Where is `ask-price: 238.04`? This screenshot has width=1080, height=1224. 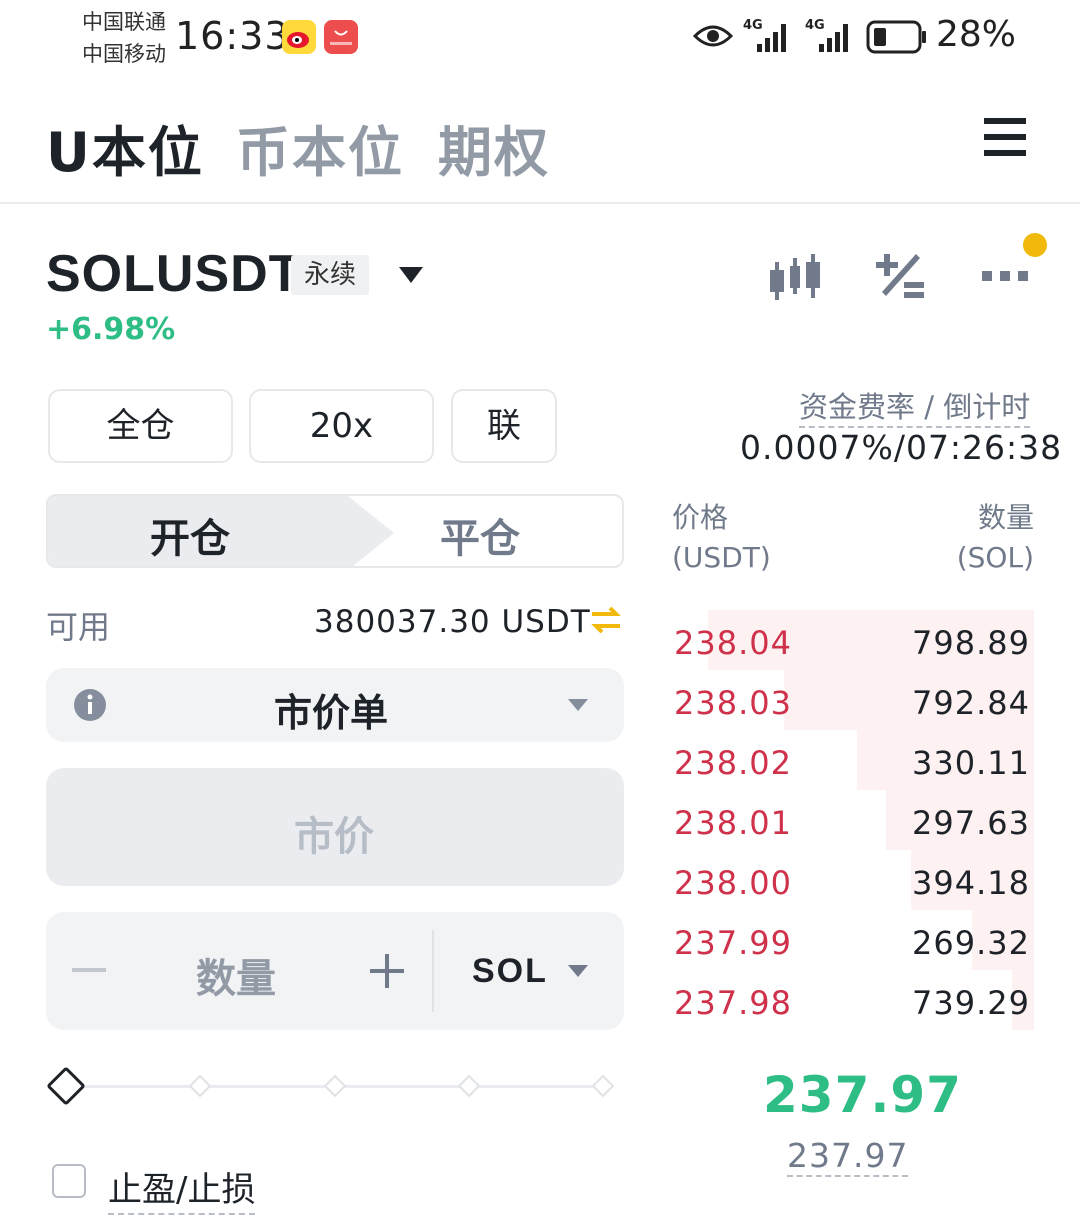 ask-price: 238.04 is located at coordinates (733, 643).